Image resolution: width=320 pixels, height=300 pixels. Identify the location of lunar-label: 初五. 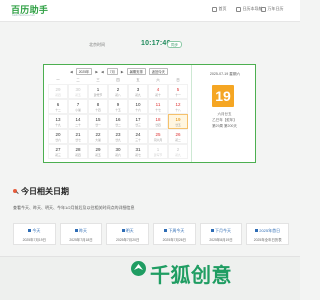
(78, 94).